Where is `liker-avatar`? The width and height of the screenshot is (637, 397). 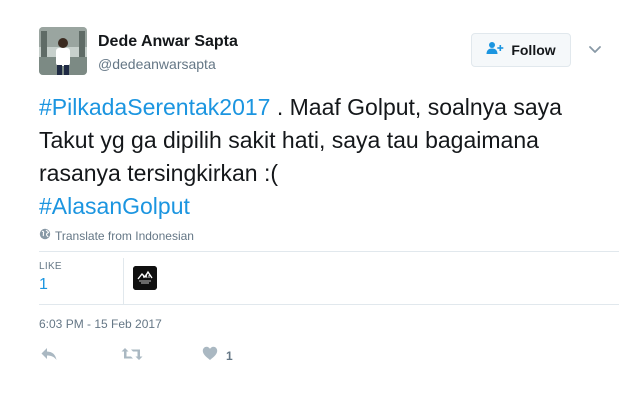 liker-avatar is located at coordinates (145, 278).